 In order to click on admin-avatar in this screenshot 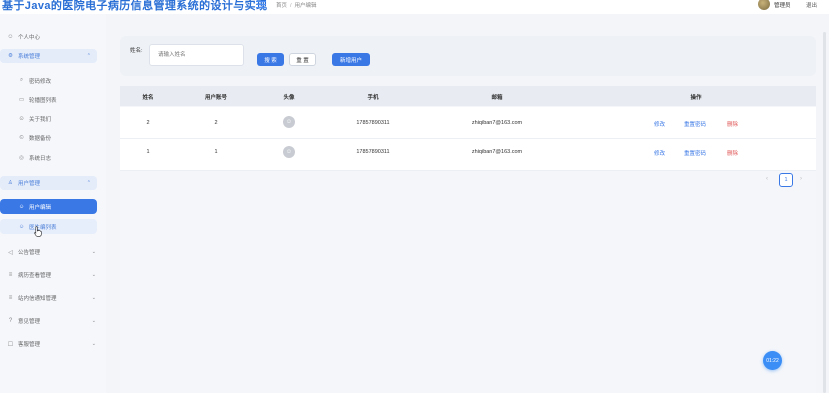, I will do `click(764, 5)`.